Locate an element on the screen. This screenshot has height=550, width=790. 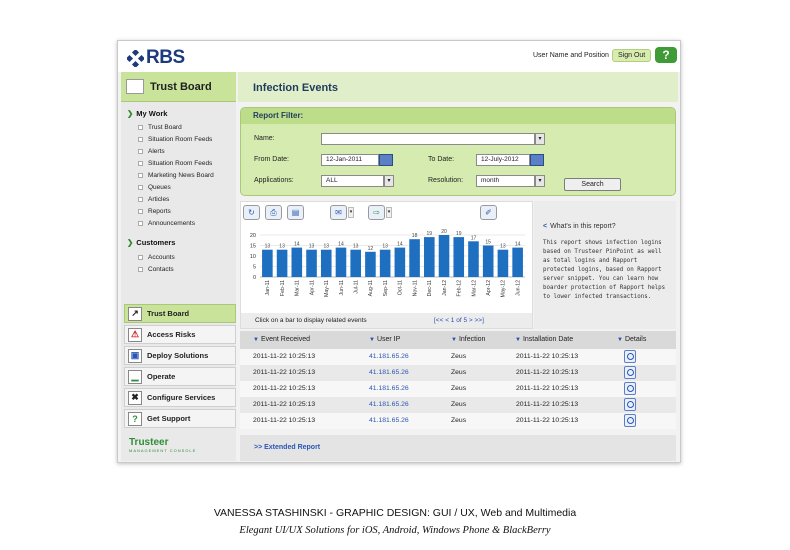
infection-cell: Zeus is located at coordinates (459, 356).